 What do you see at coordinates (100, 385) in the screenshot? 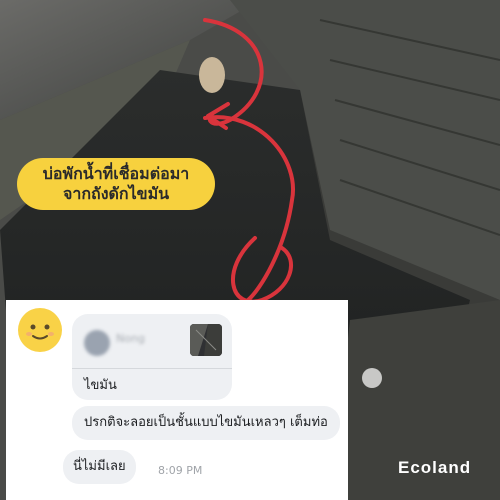
I see `quoted-message-text: ไขมัน` at bounding box center [100, 385].